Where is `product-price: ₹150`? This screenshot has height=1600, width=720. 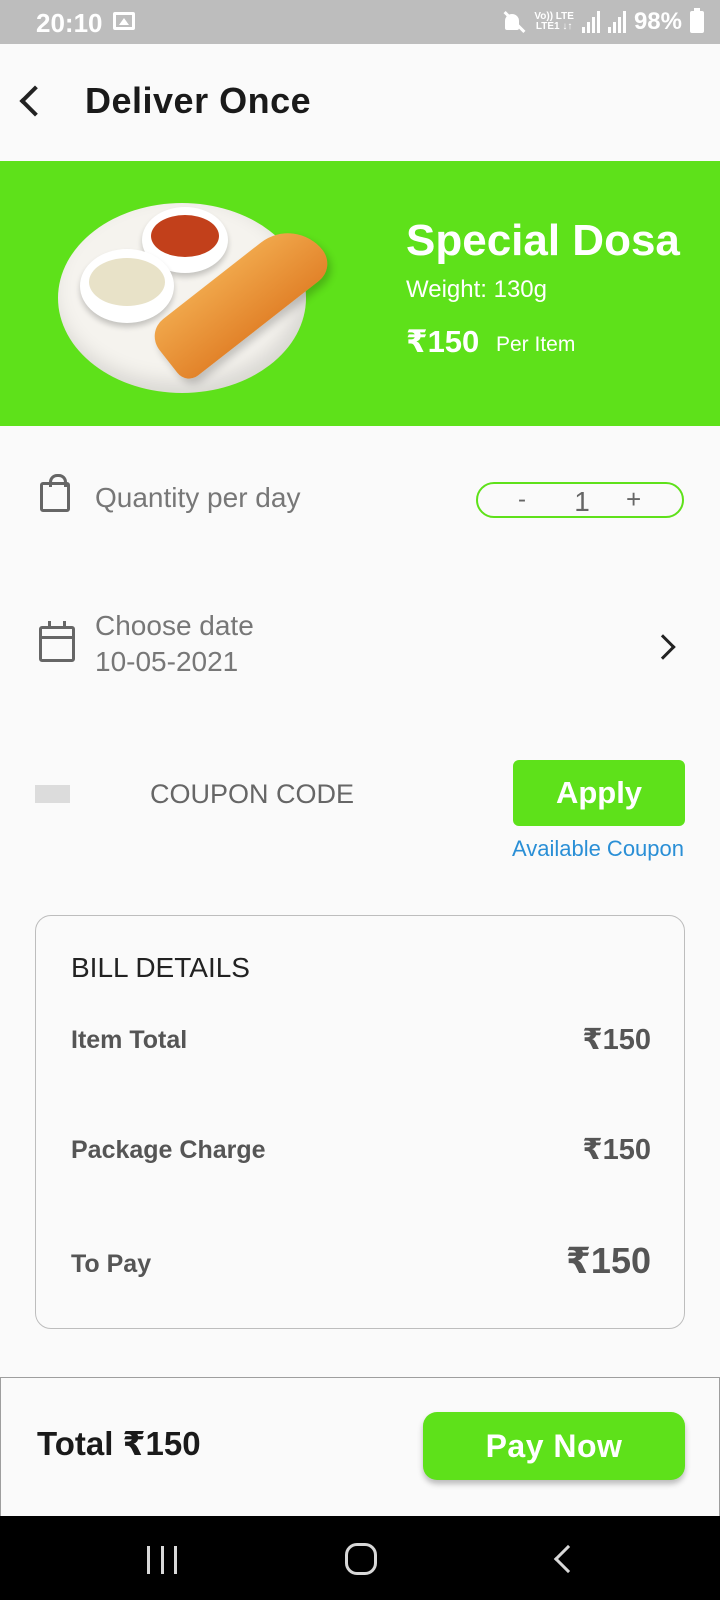
product-price: ₹150 is located at coordinates (443, 341).